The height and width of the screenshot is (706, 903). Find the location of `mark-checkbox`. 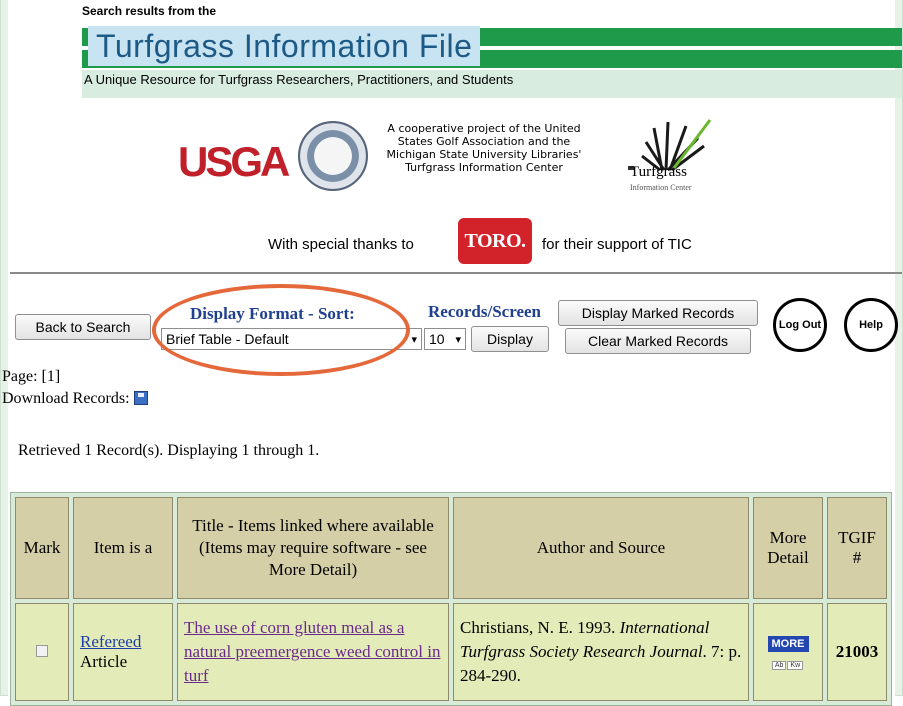

mark-checkbox is located at coordinates (42, 651).